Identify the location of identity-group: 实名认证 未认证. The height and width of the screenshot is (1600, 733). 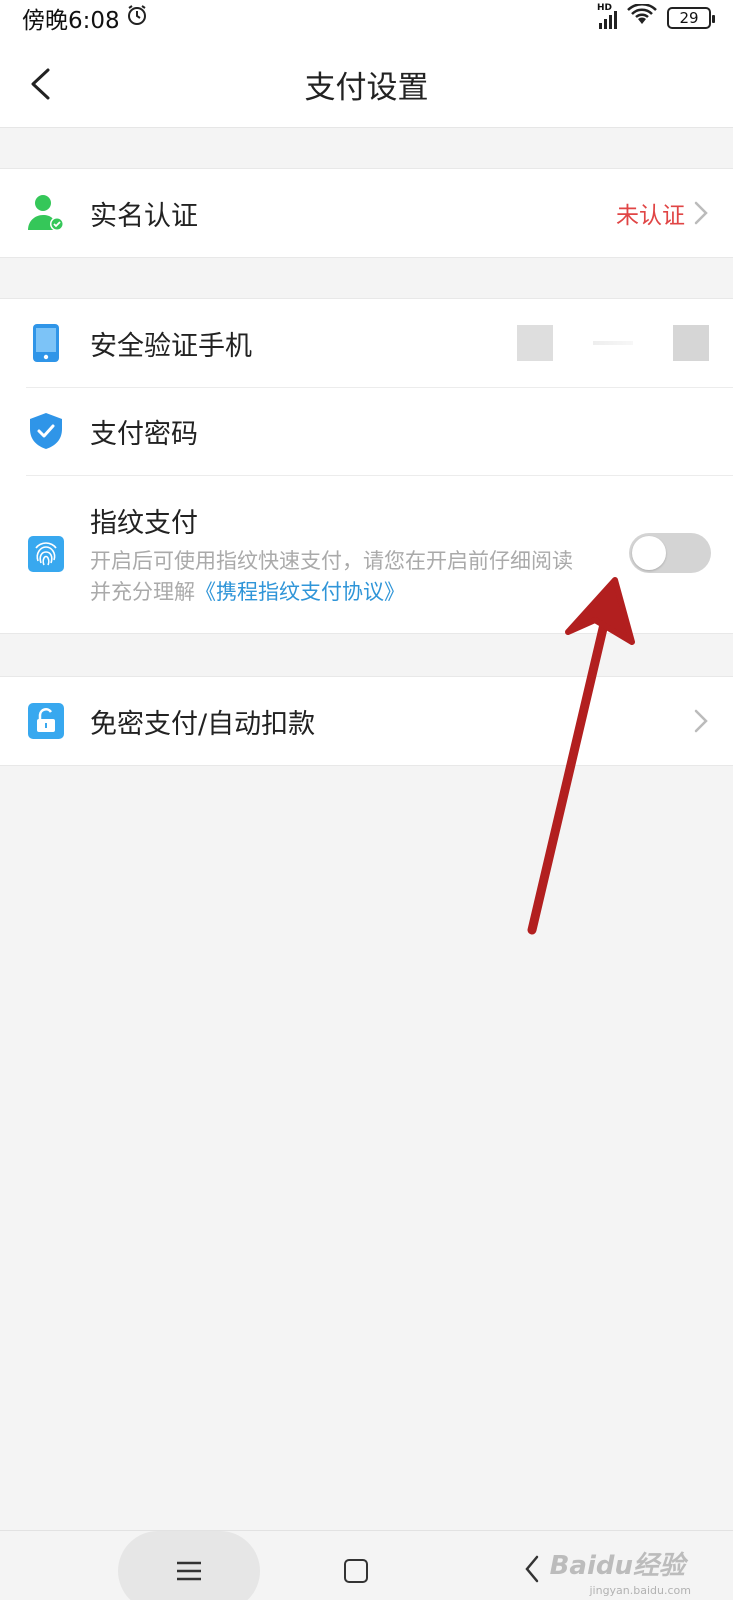
(366, 213).